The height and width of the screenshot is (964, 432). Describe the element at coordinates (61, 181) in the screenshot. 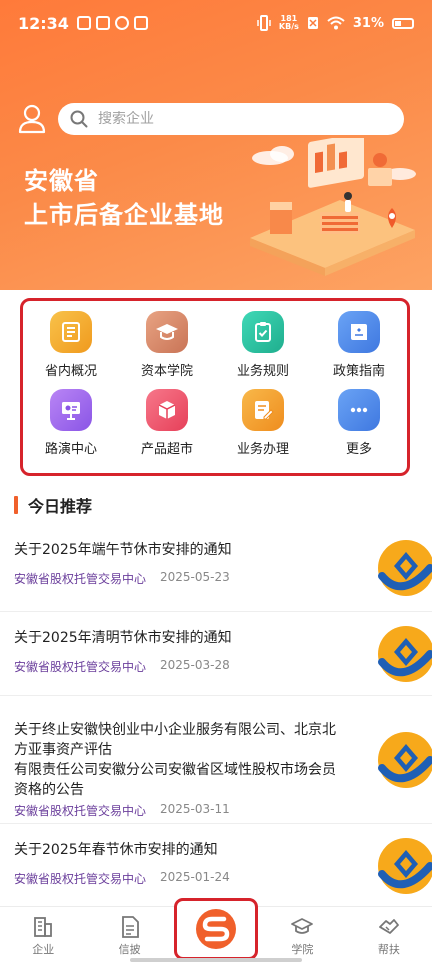

I see `banner-title-line1: 安徽省` at that location.